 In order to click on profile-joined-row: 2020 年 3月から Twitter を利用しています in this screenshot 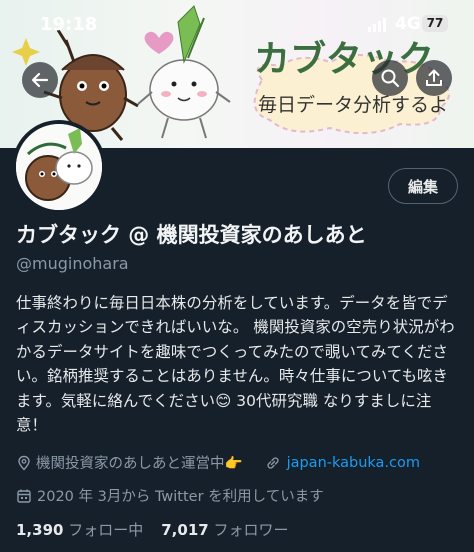, I will do `click(170, 495)`.